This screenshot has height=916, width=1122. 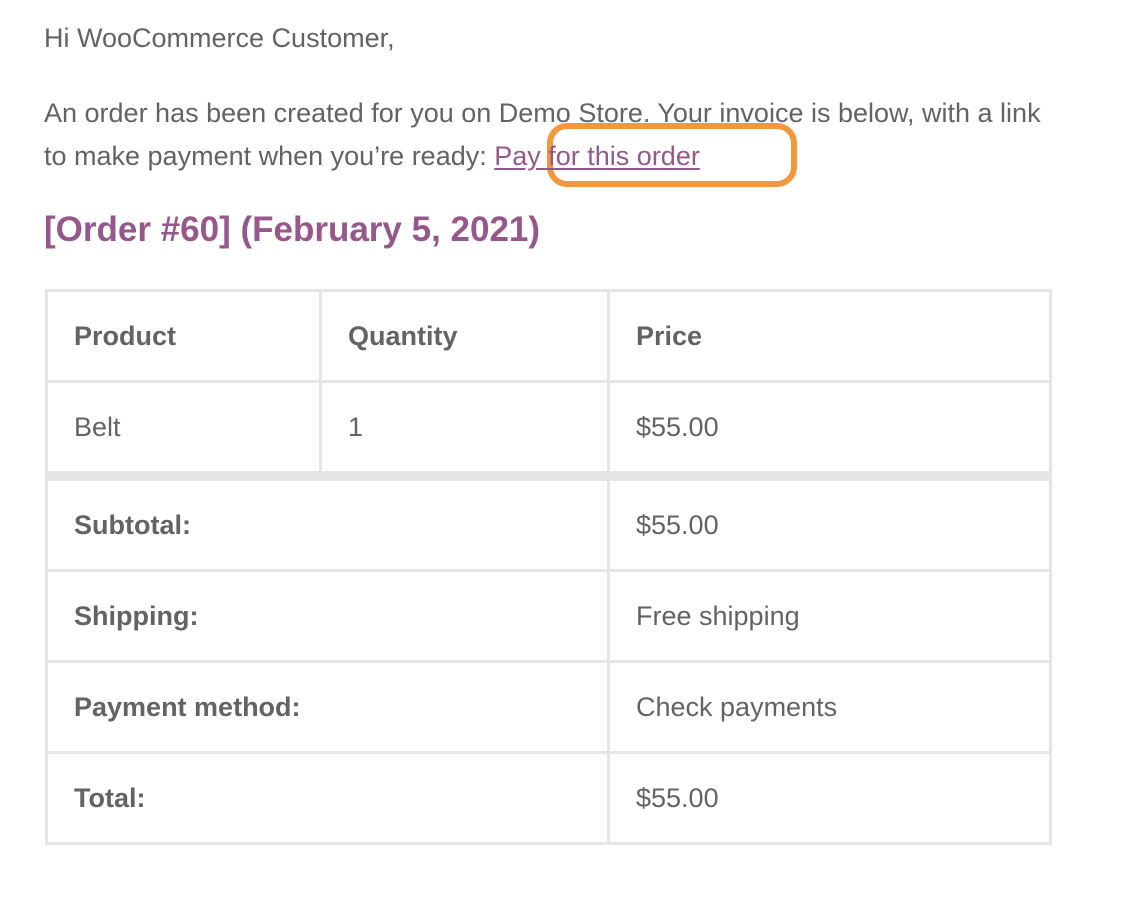 I want to click on payment-method-label: Payment method:, so click(x=327, y=707).